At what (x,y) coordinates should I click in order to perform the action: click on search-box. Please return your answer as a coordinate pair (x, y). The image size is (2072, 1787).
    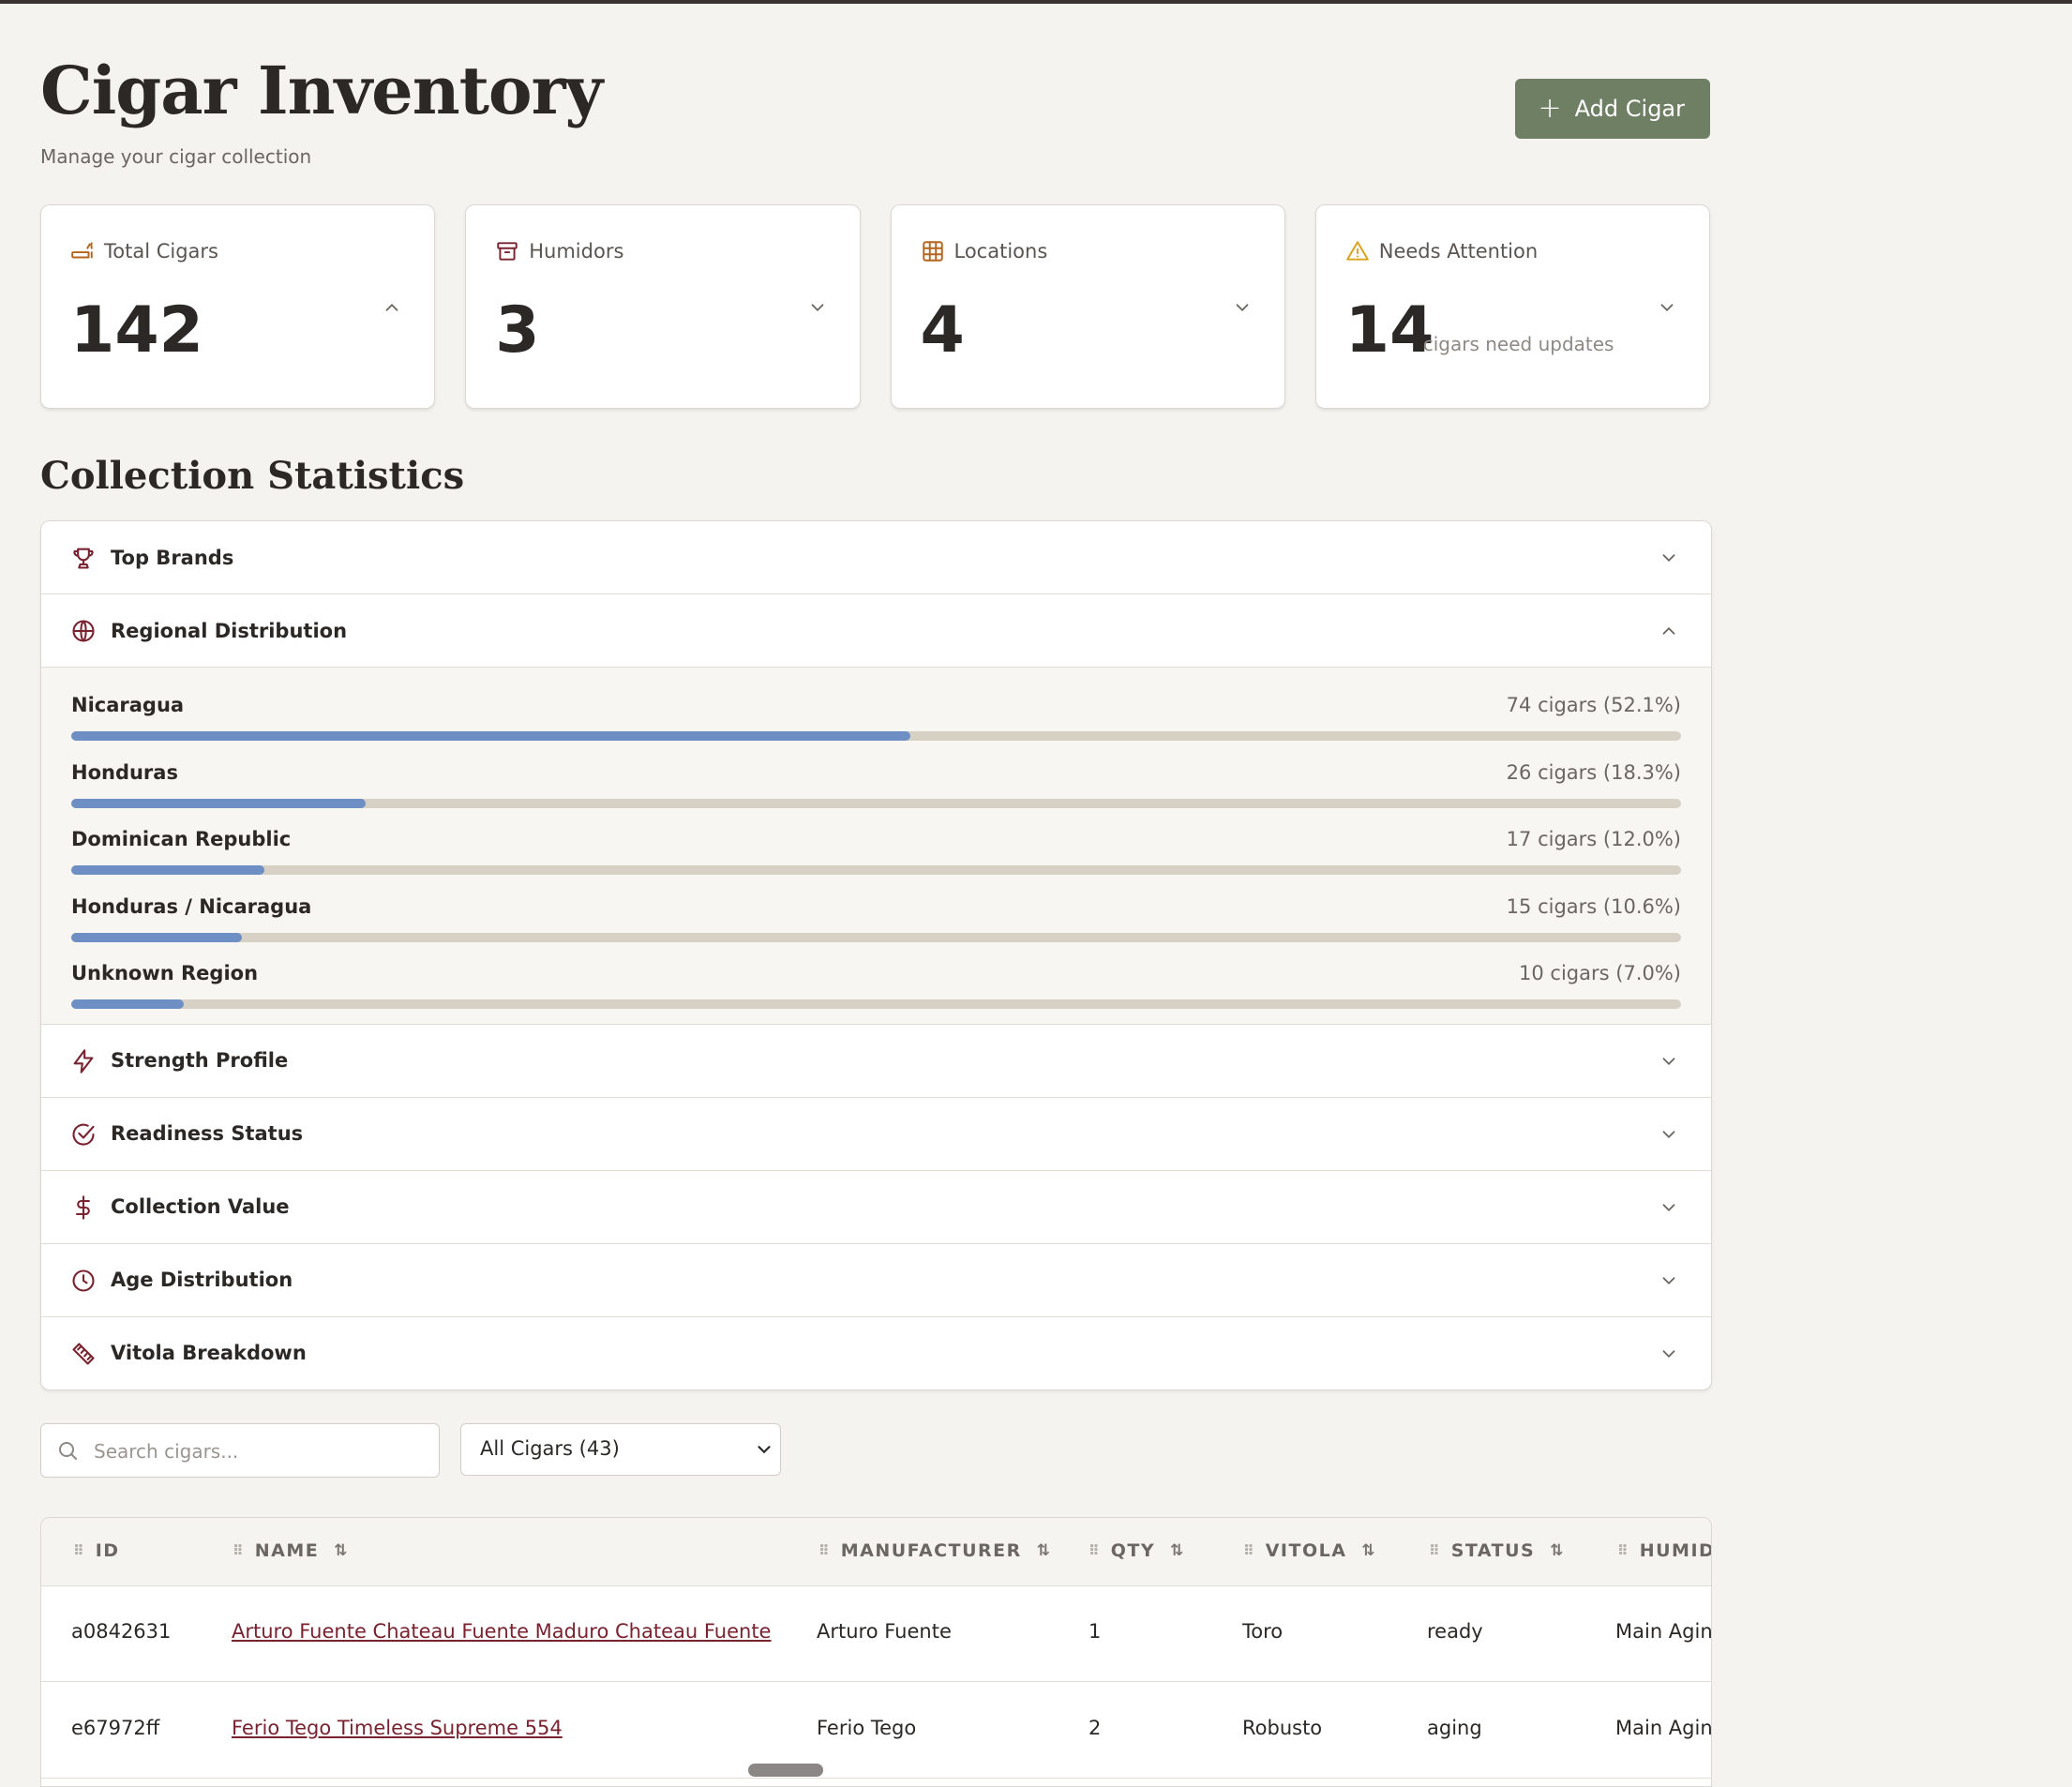
    Looking at the image, I should click on (240, 1451).